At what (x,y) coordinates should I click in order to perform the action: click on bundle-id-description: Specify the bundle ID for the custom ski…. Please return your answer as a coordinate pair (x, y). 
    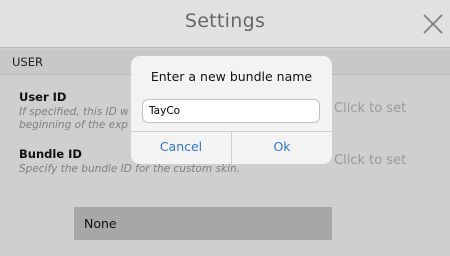
    Looking at the image, I should click on (129, 169).